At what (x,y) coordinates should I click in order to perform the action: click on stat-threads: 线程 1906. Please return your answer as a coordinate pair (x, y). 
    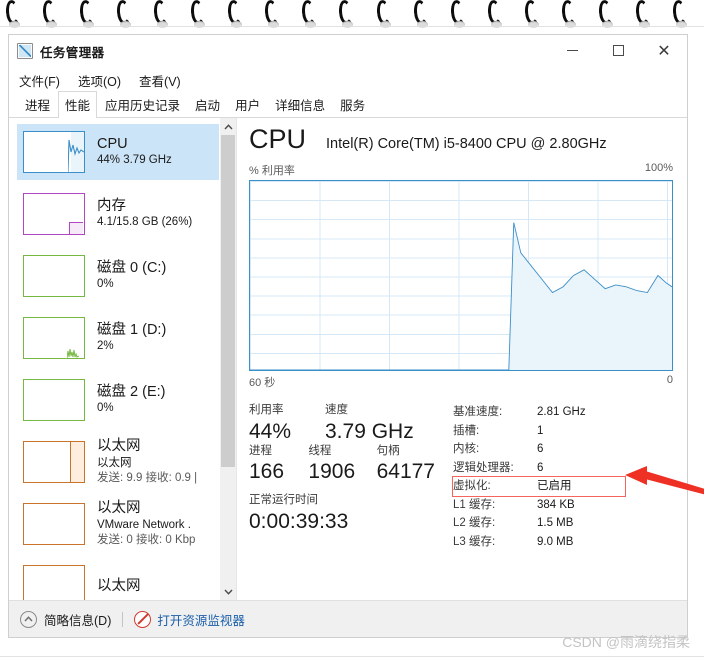
    Looking at the image, I should click on (335, 464).